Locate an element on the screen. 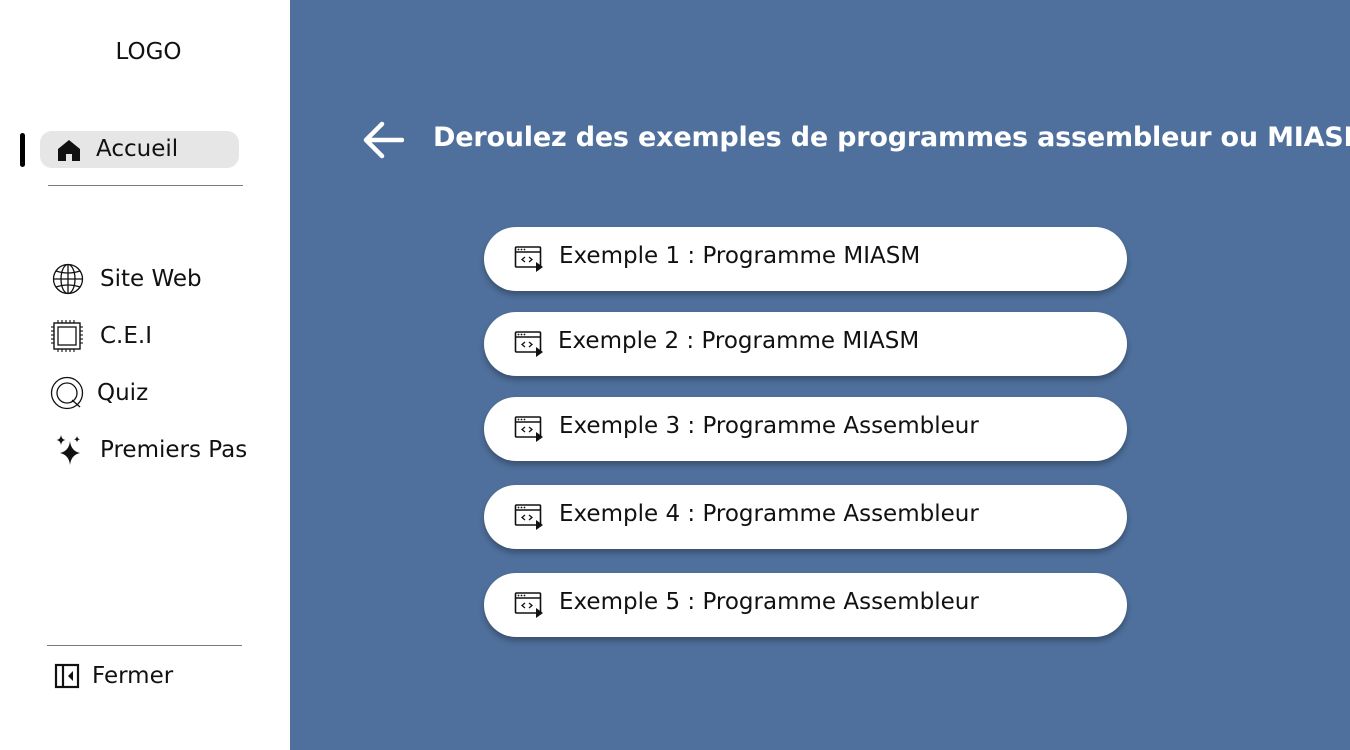  sidebar-item-label: Quiz is located at coordinates (123, 393).